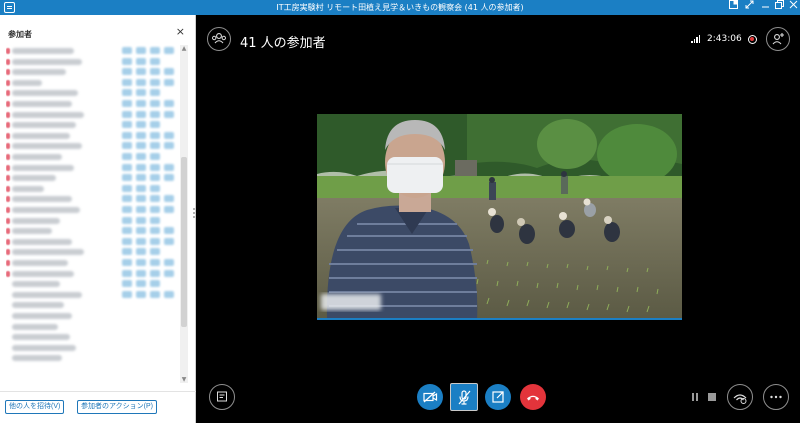 The height and width of the screenshot is (423, 800). What do you see at coordinates (695, 397) in the screenshot?
I see `pause-icon` at bounding box center [695, 397].